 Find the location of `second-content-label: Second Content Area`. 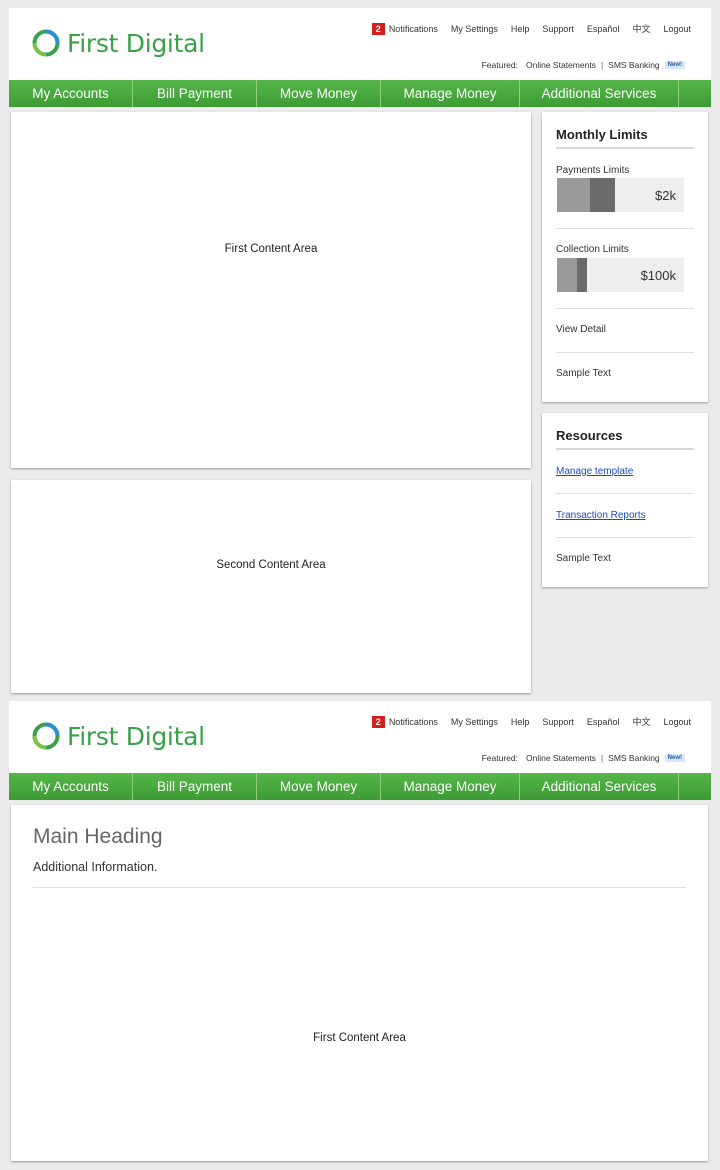

second-content-label: Second Content Area is located at coordinates (271, 565).